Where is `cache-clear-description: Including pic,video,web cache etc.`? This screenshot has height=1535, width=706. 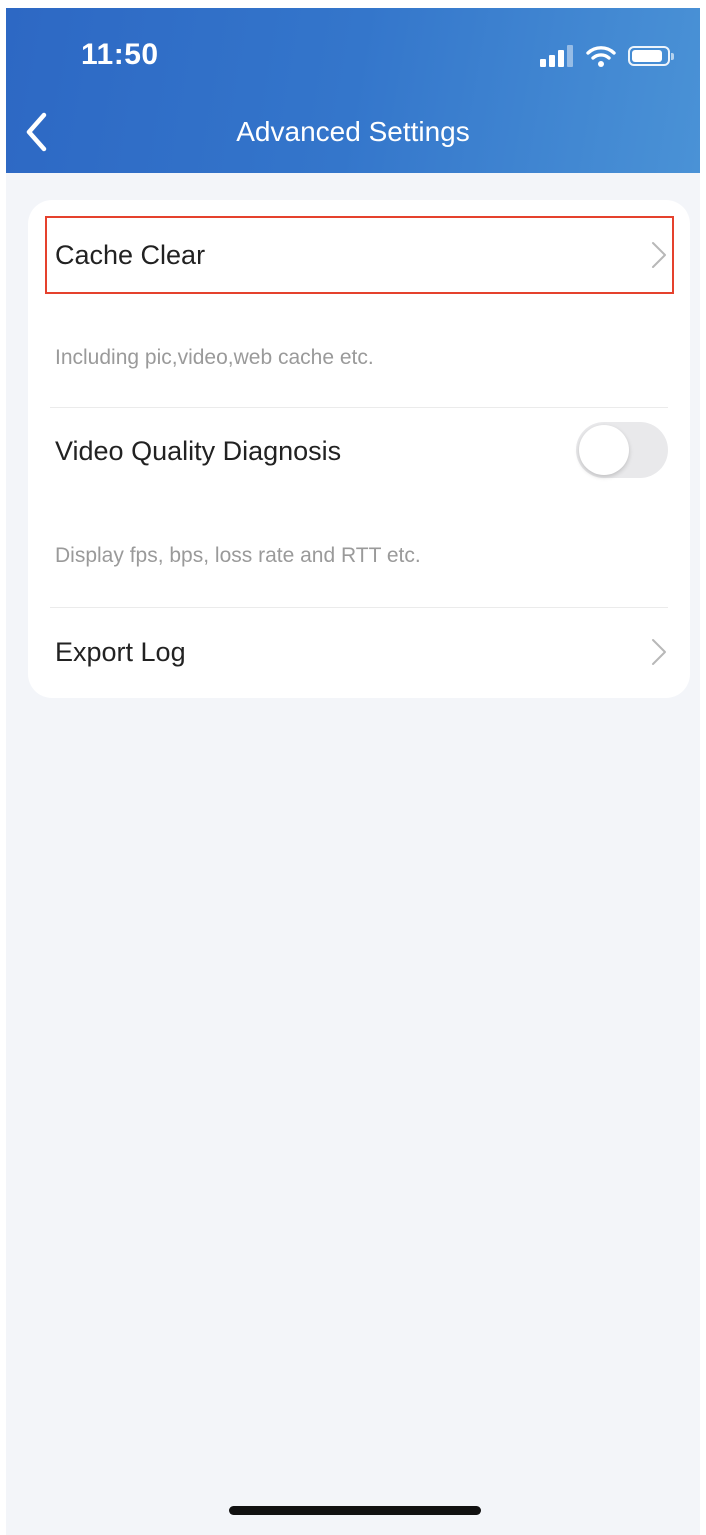
cache-clear-description: Including pic,video,web cache etc. is located at coordinates (214, 357).